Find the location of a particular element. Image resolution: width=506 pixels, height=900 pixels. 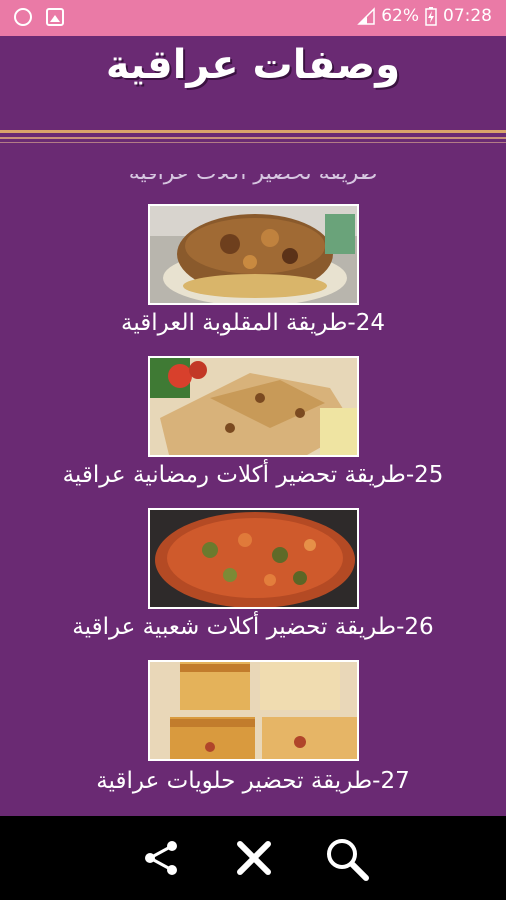

status-indicators: 62% 07:28 is located at coordinates (424, 16).